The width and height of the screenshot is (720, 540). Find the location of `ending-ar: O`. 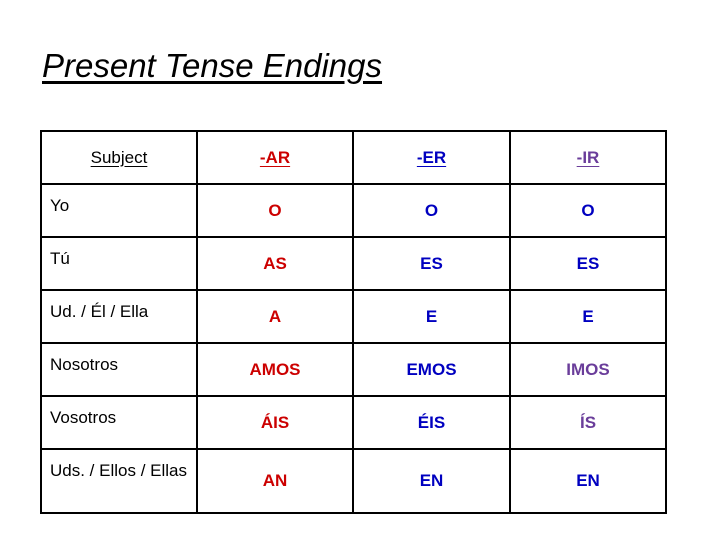

ending-ar: O is located at coordinates (275, 210).